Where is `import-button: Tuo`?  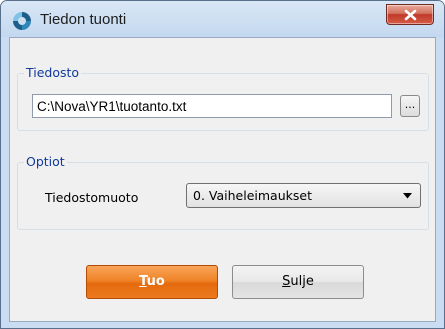 import-button: Tuo is located at coordinates (152, 282).